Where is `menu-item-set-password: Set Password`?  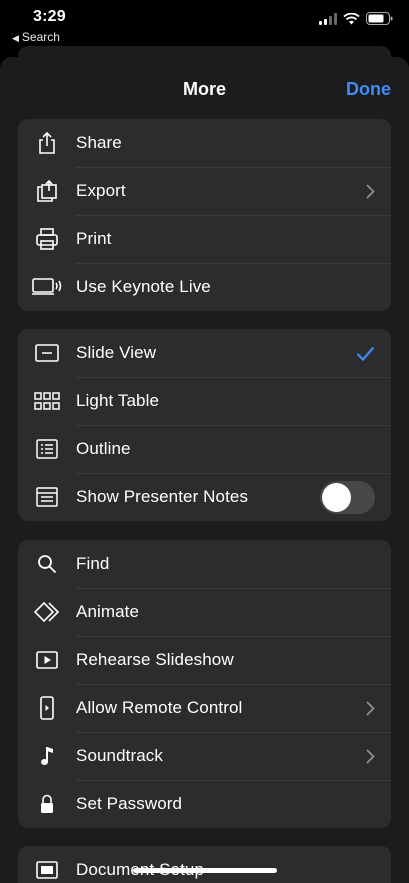
menu-item-set-password: Set Password is located at coordinates (204, 804).